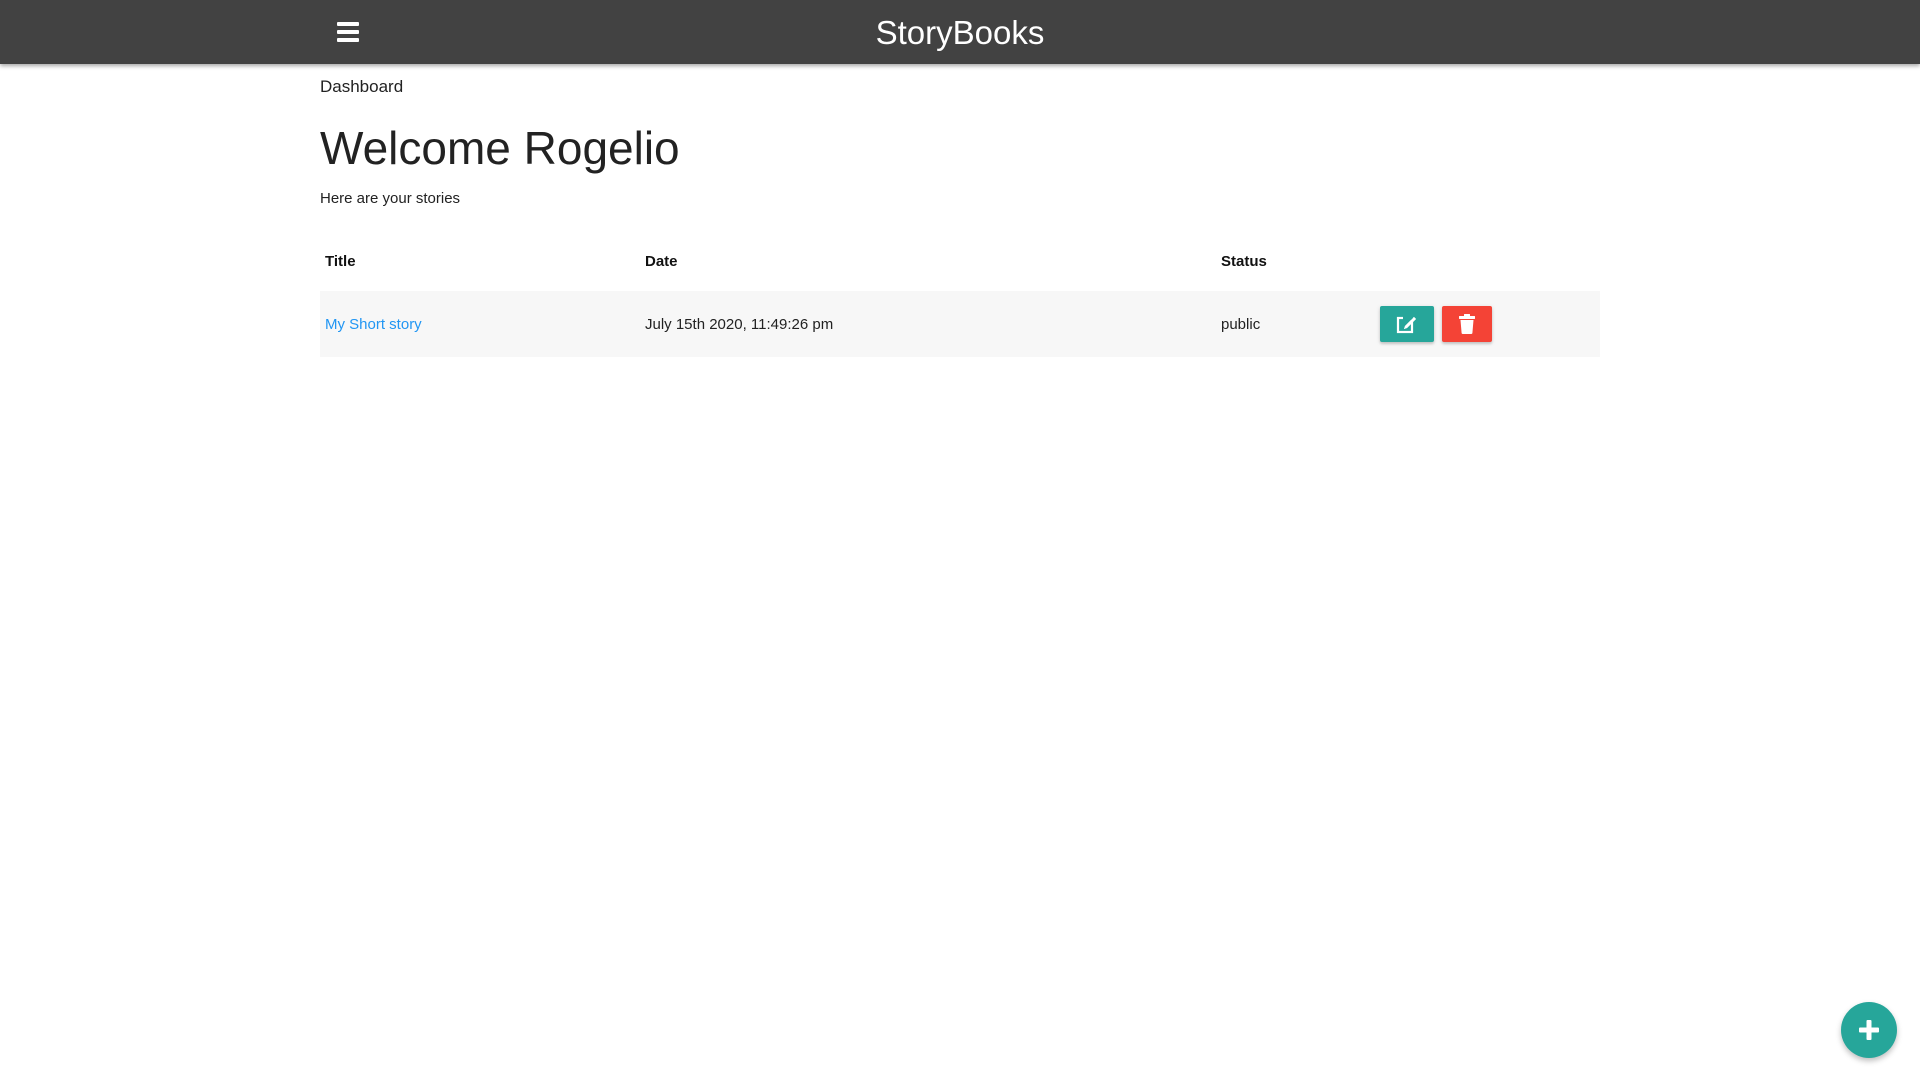  Describe the element at coordinates (340, 261) in the screenshot. I see `column-header-title: Title` at that location.